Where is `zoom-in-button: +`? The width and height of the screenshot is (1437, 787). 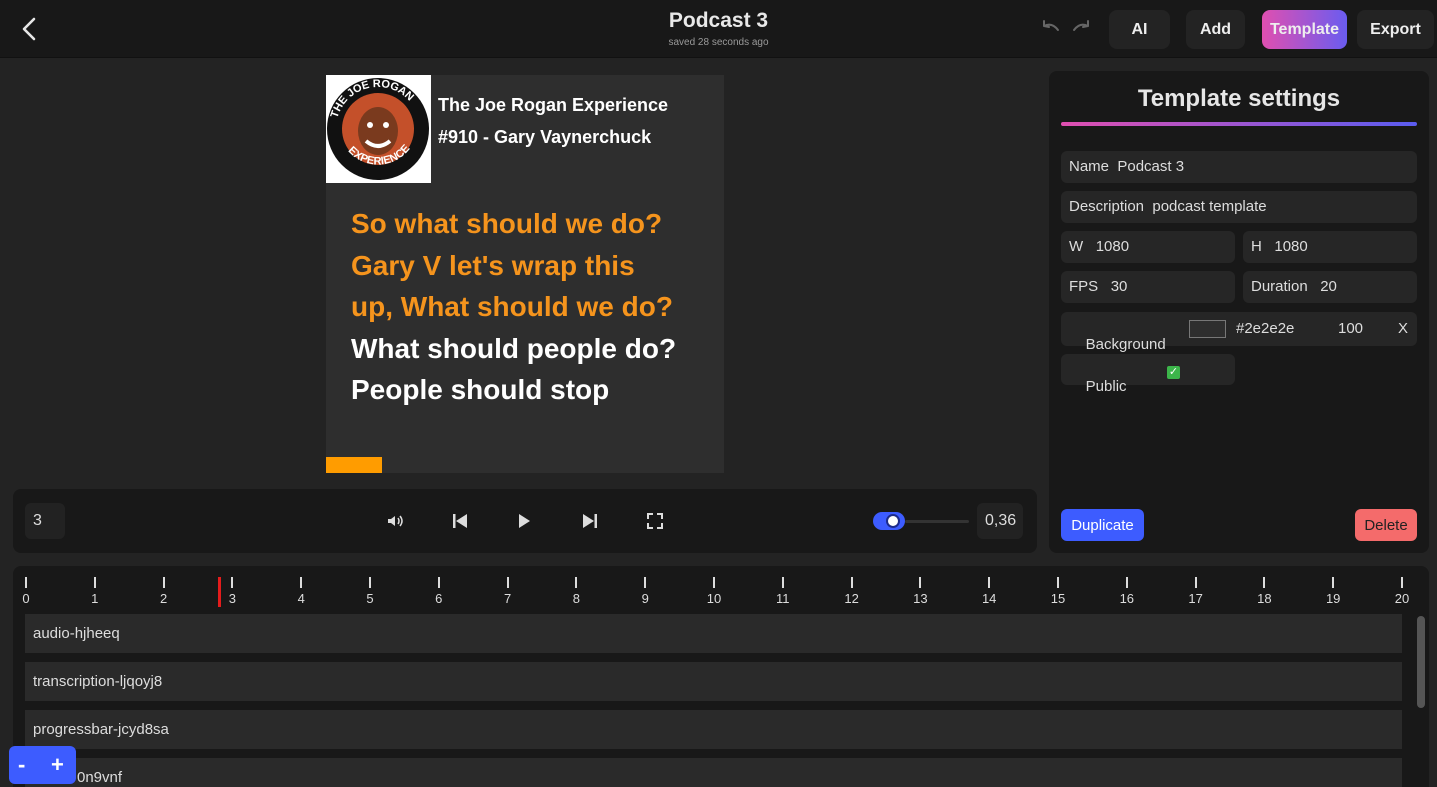 zoom-in-button: + is located at coordinates (57, 765).